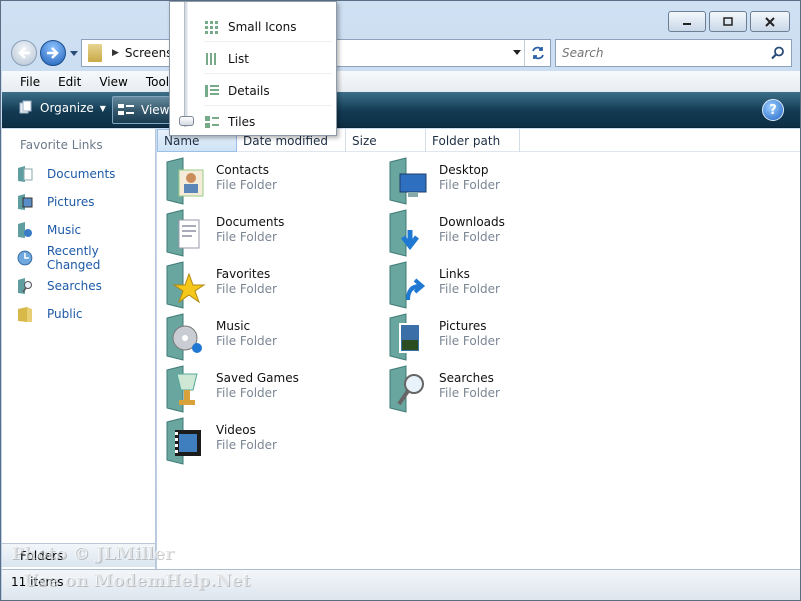  What do you see at coordinates (37, 582) in the screenshot?
I see `item-count: 11 items` at bounding box center [37, 582].